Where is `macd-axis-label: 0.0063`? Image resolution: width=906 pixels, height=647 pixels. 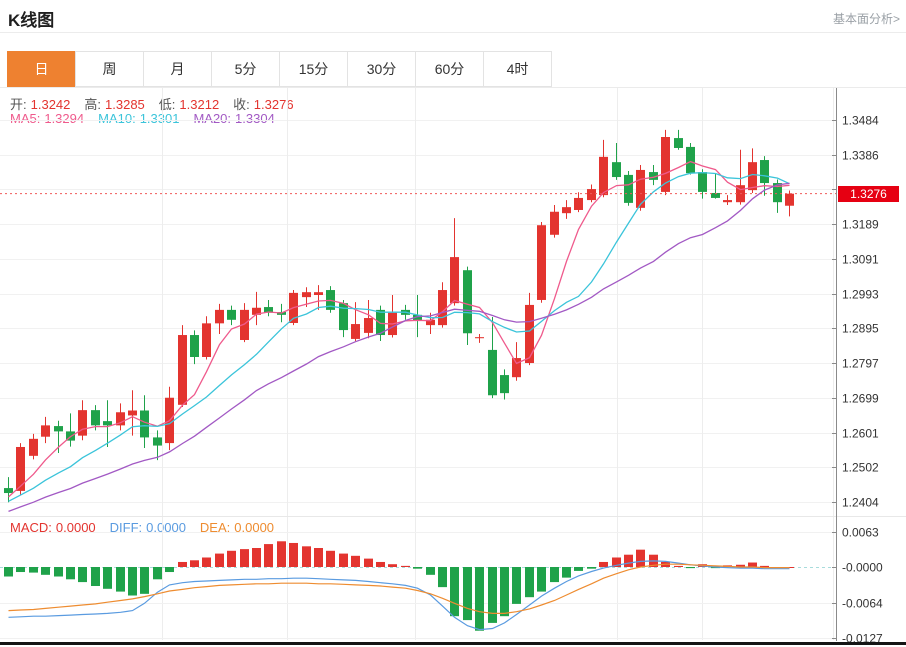 macd-axis-label: 0.0063 is located at coordinates (860, 533).